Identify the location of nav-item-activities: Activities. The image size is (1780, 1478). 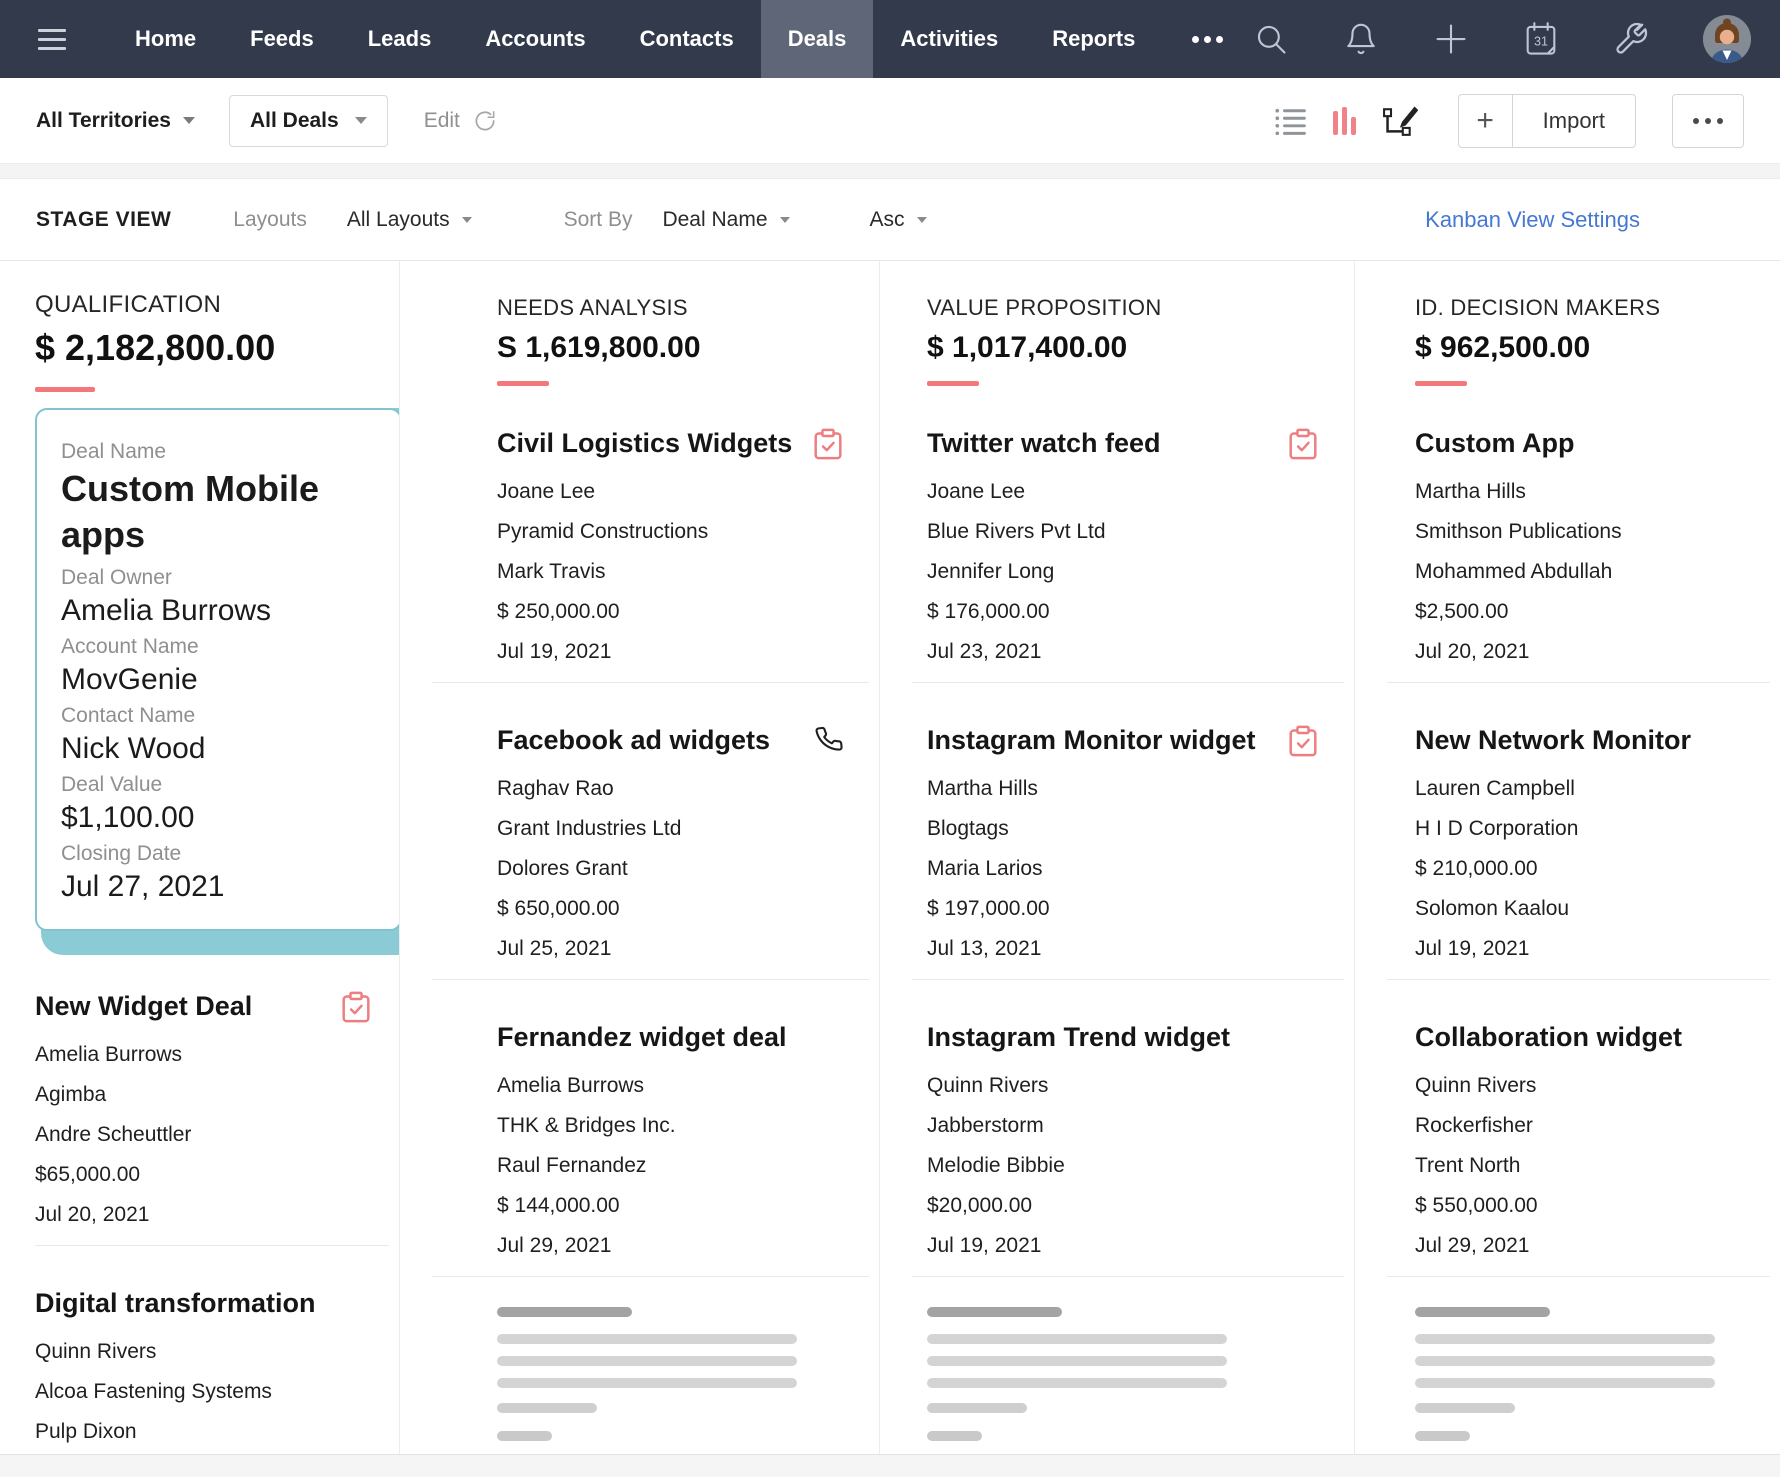
(949, 39).